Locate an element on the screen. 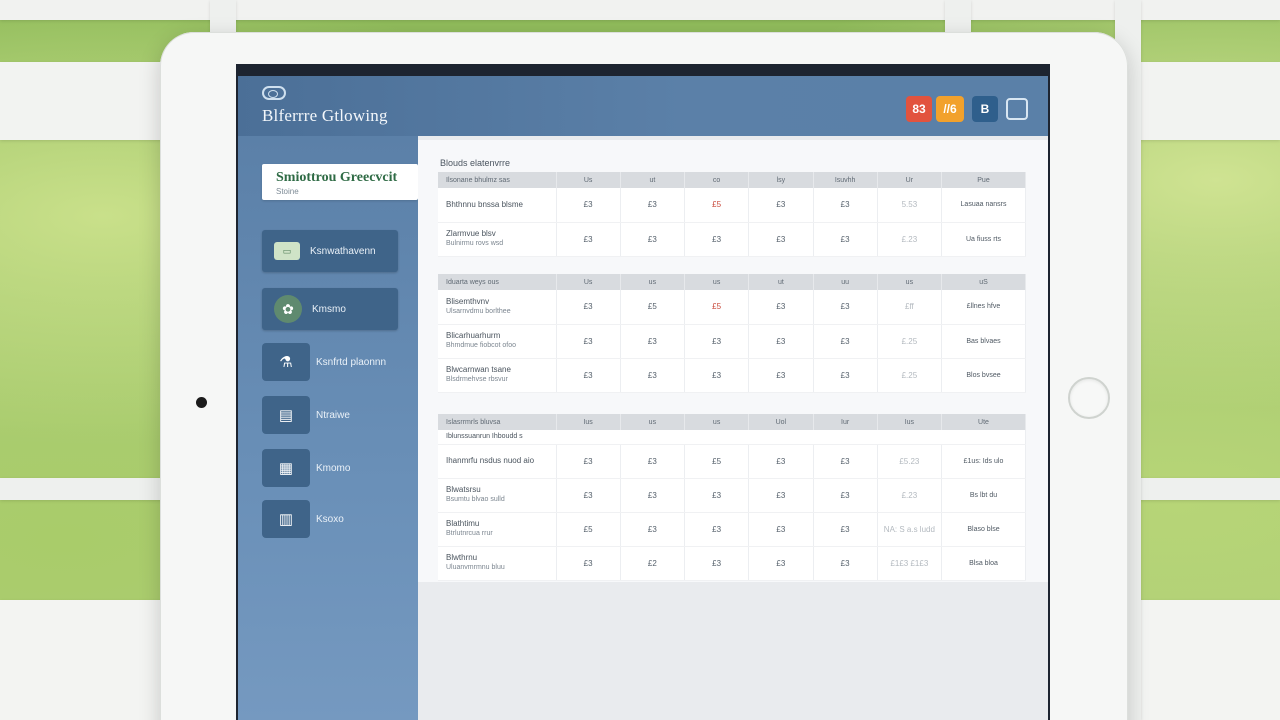 The width and height of the screenshot is (1280, 720). sidebar-item-ksnfrtd: ⚗ Ksnfrtd plaonnn is located at coordinates (324, 362).